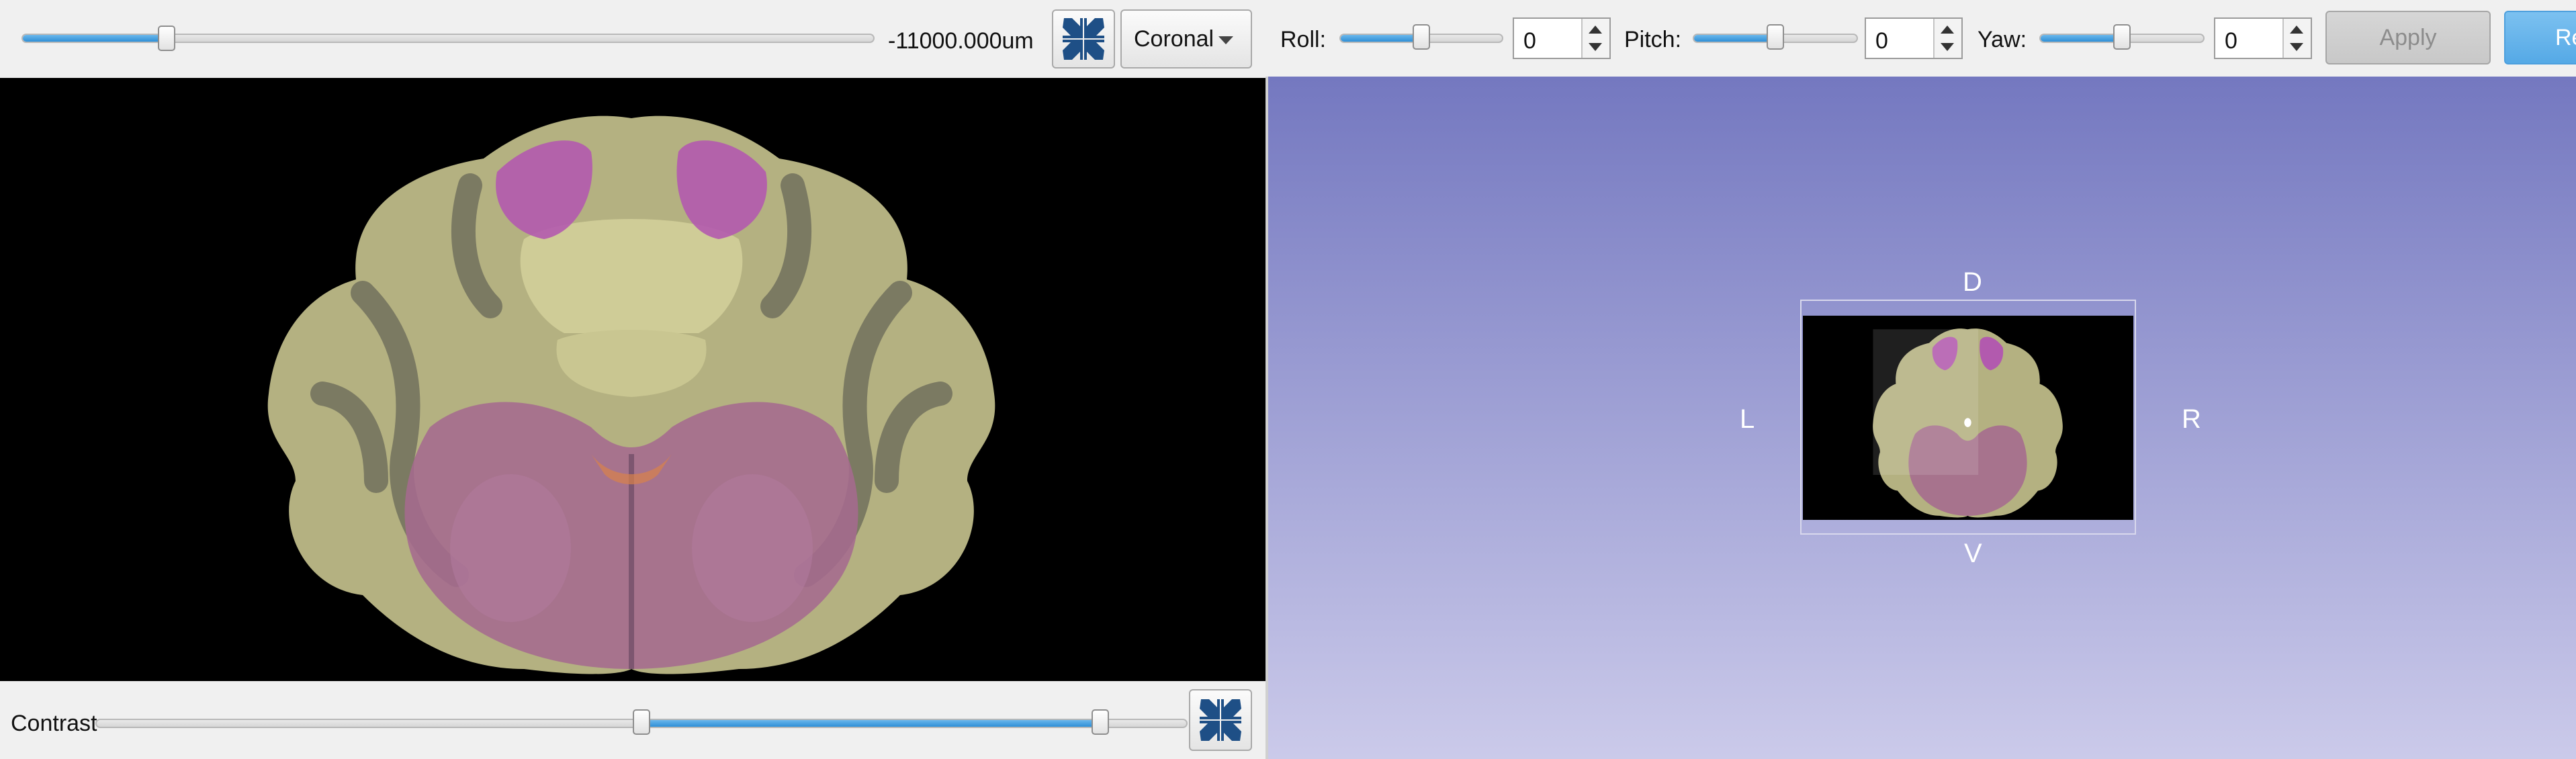  Describe the element at coordinates (448, 38) in the screenshot. I see `slice-offset-slider` at that location.